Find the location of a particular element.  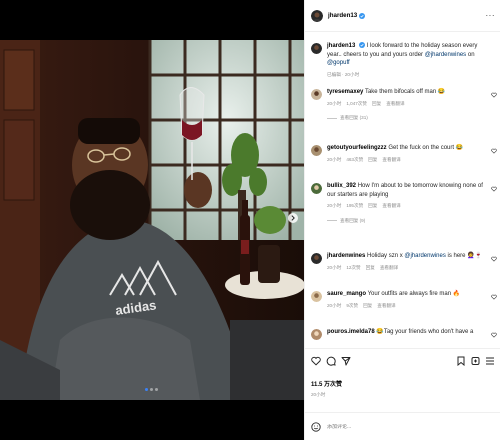

bookmark-icon is located at coordinates (461, 361).